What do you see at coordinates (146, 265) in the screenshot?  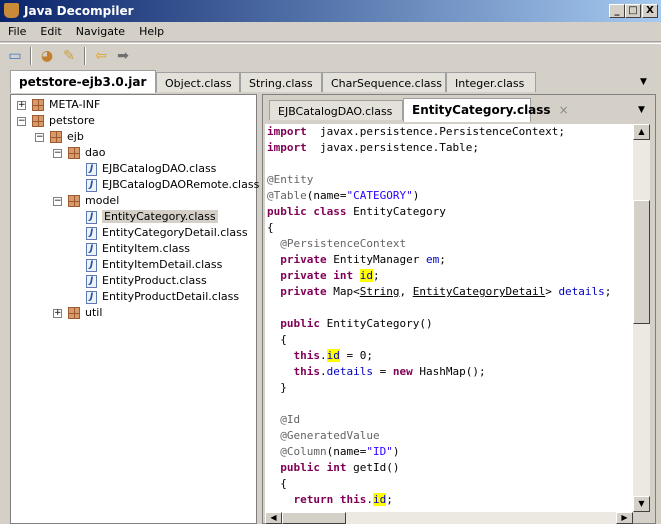 I see `tree-item-class: J EntityItemDetail.class` at bounding box center [146, 265].